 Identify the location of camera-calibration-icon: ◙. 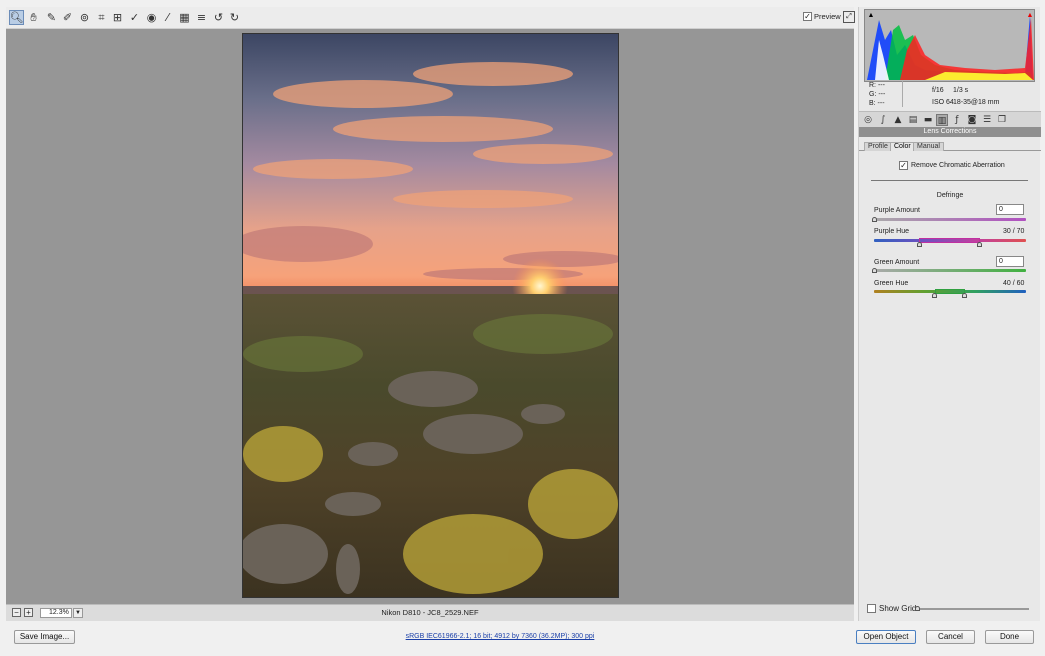
(972, 120).